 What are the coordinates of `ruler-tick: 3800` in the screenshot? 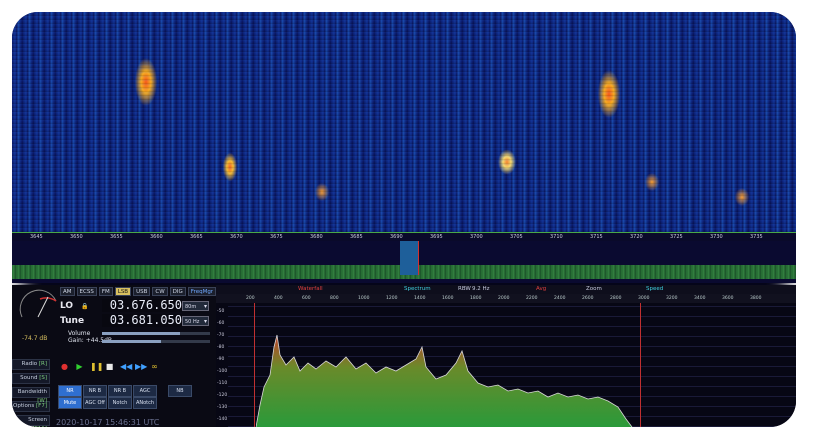 It's located at (756, 298).